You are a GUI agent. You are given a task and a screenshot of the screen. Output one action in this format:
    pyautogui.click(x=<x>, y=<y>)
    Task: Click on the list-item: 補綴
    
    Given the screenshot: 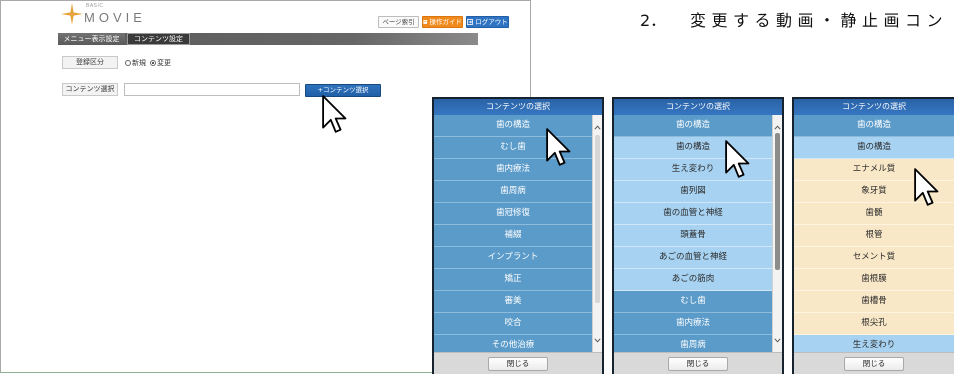 What is the action you would take?
    pyautogui.click(x=513, y=236)
    